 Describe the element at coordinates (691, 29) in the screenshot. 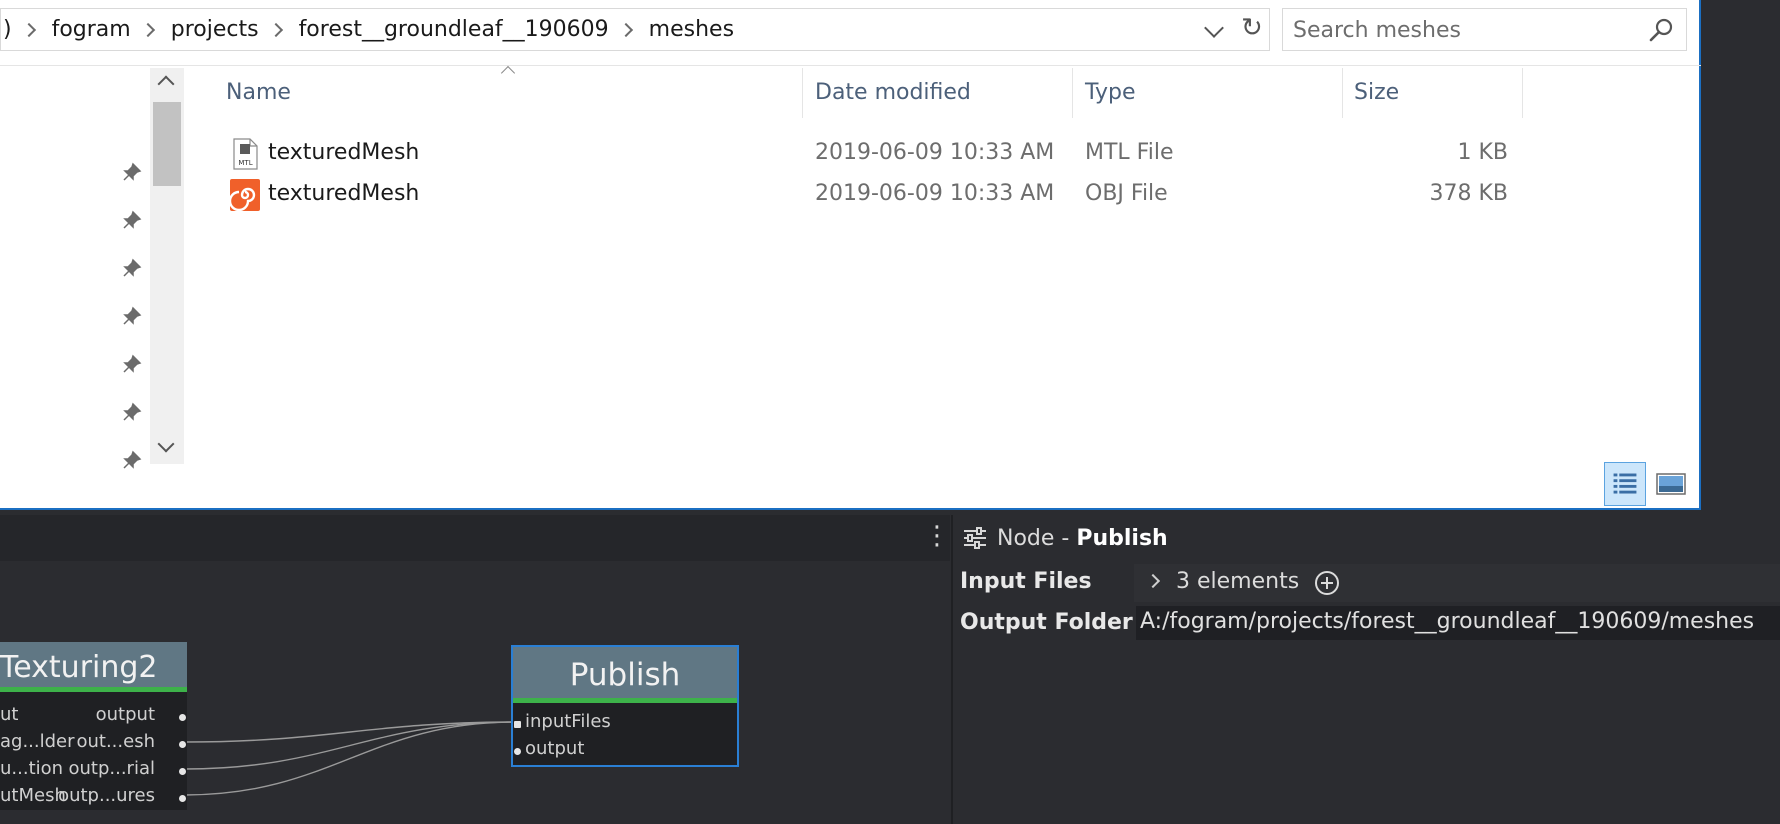

I see `breadcrumb-meshes: meshes` at that location.